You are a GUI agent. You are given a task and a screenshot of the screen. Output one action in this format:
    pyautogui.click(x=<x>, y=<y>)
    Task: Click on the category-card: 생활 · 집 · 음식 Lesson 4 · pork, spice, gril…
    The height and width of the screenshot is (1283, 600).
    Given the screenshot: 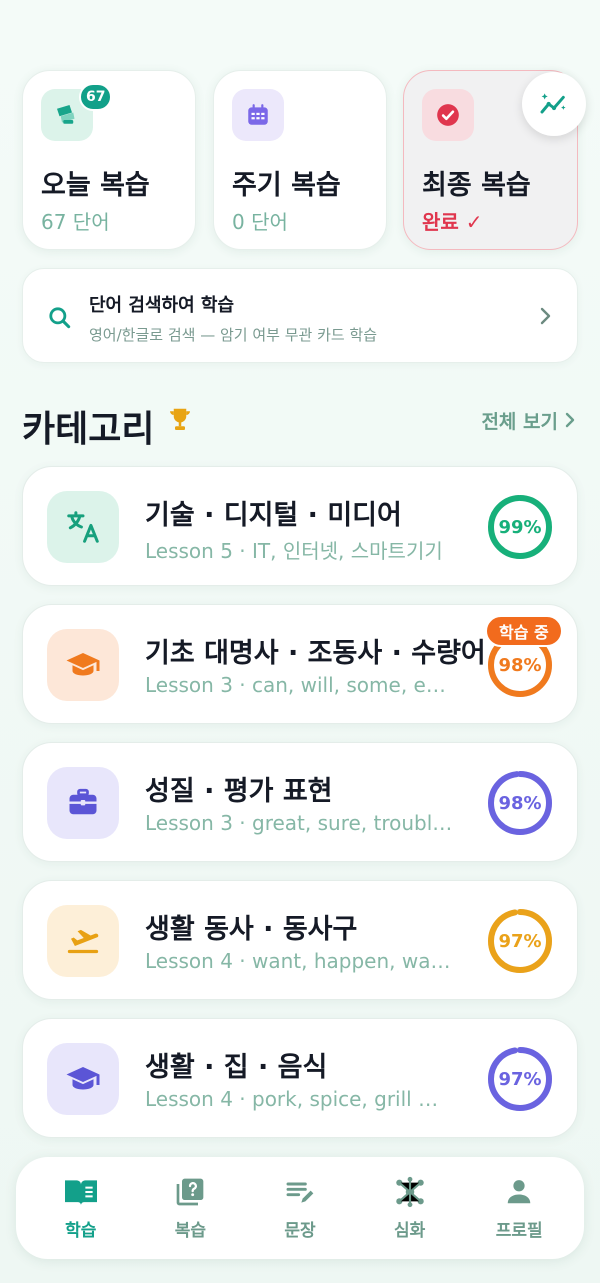 What is the action you would take?
    pyautogui.click(x=300, y=1078)
    